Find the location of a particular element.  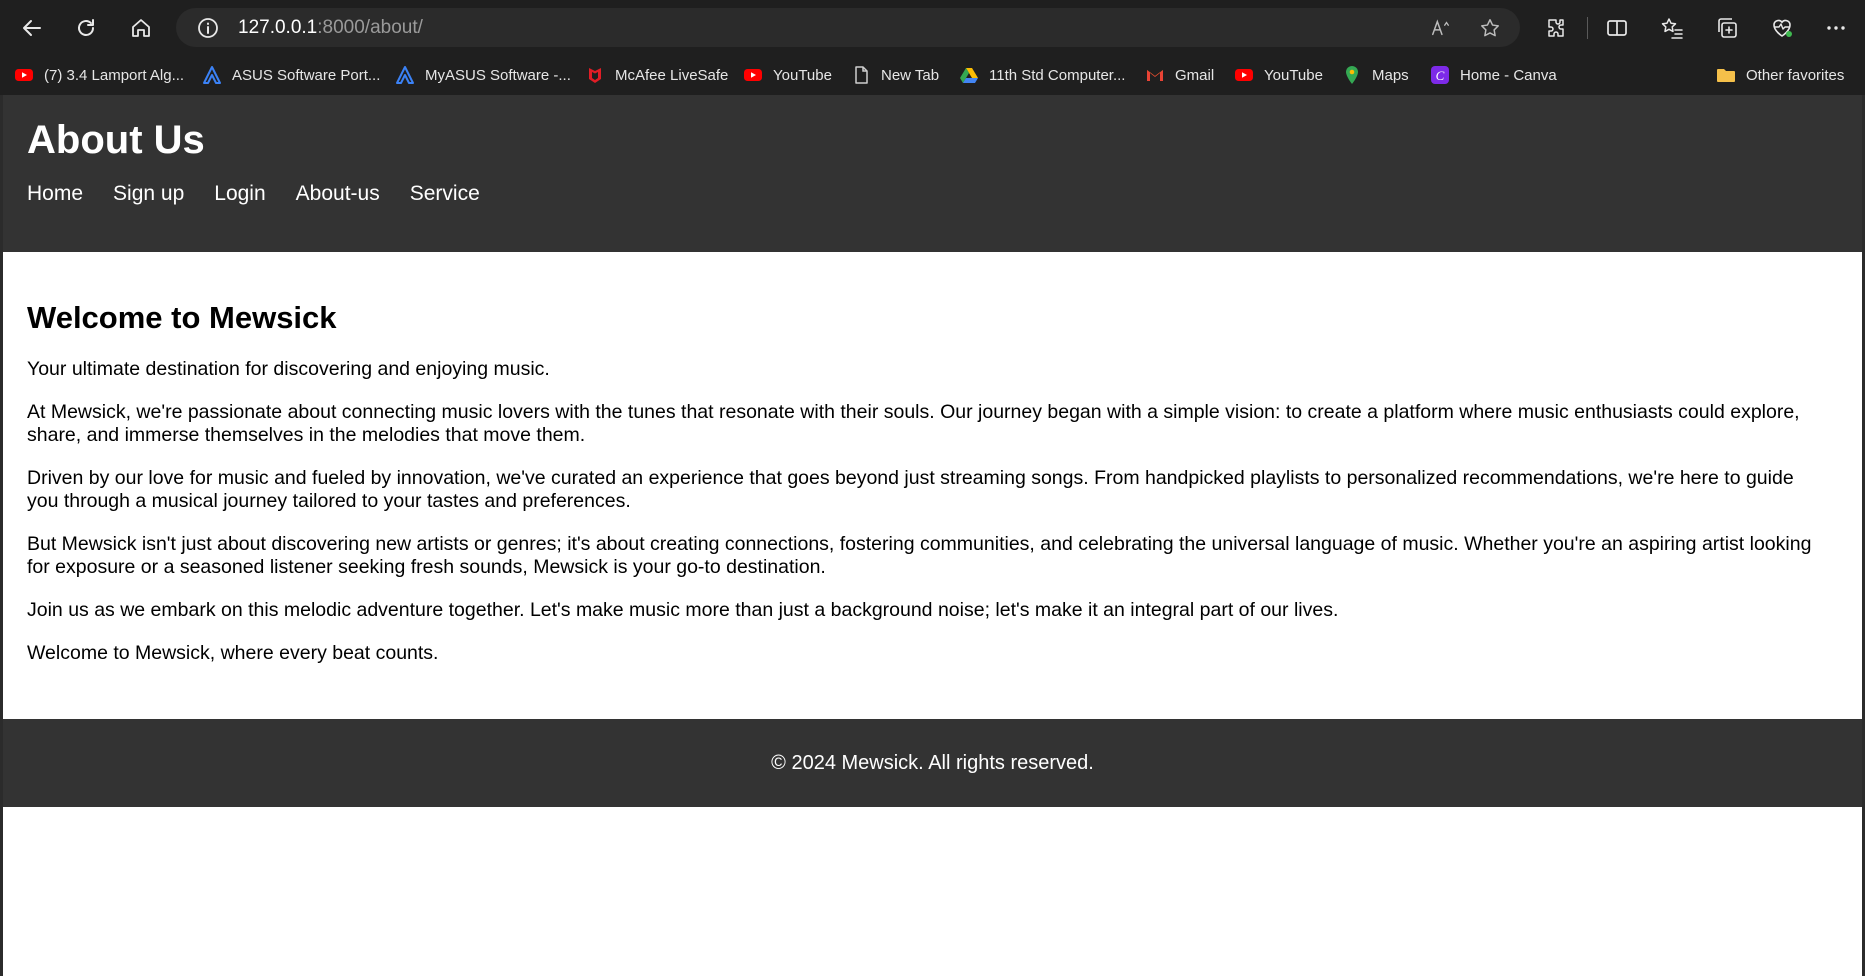

section-heading: Welcome to Mewsick is located at coordinates (182, 317).